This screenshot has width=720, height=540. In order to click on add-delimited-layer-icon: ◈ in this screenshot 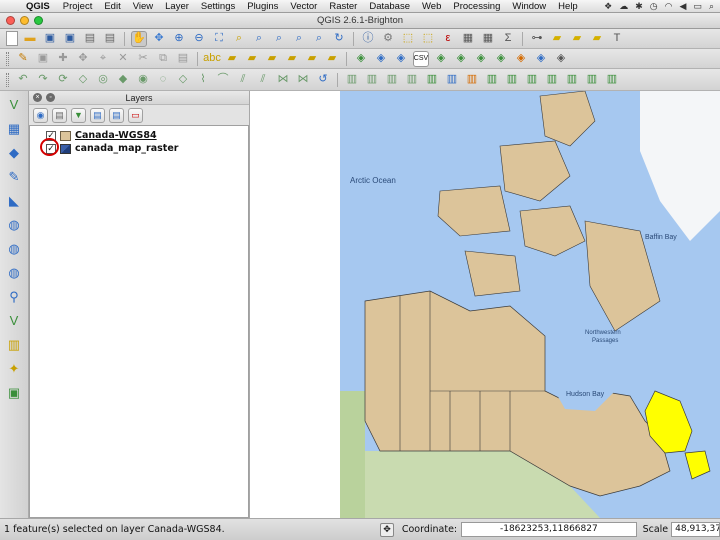, I will do `click(561, 59)`.